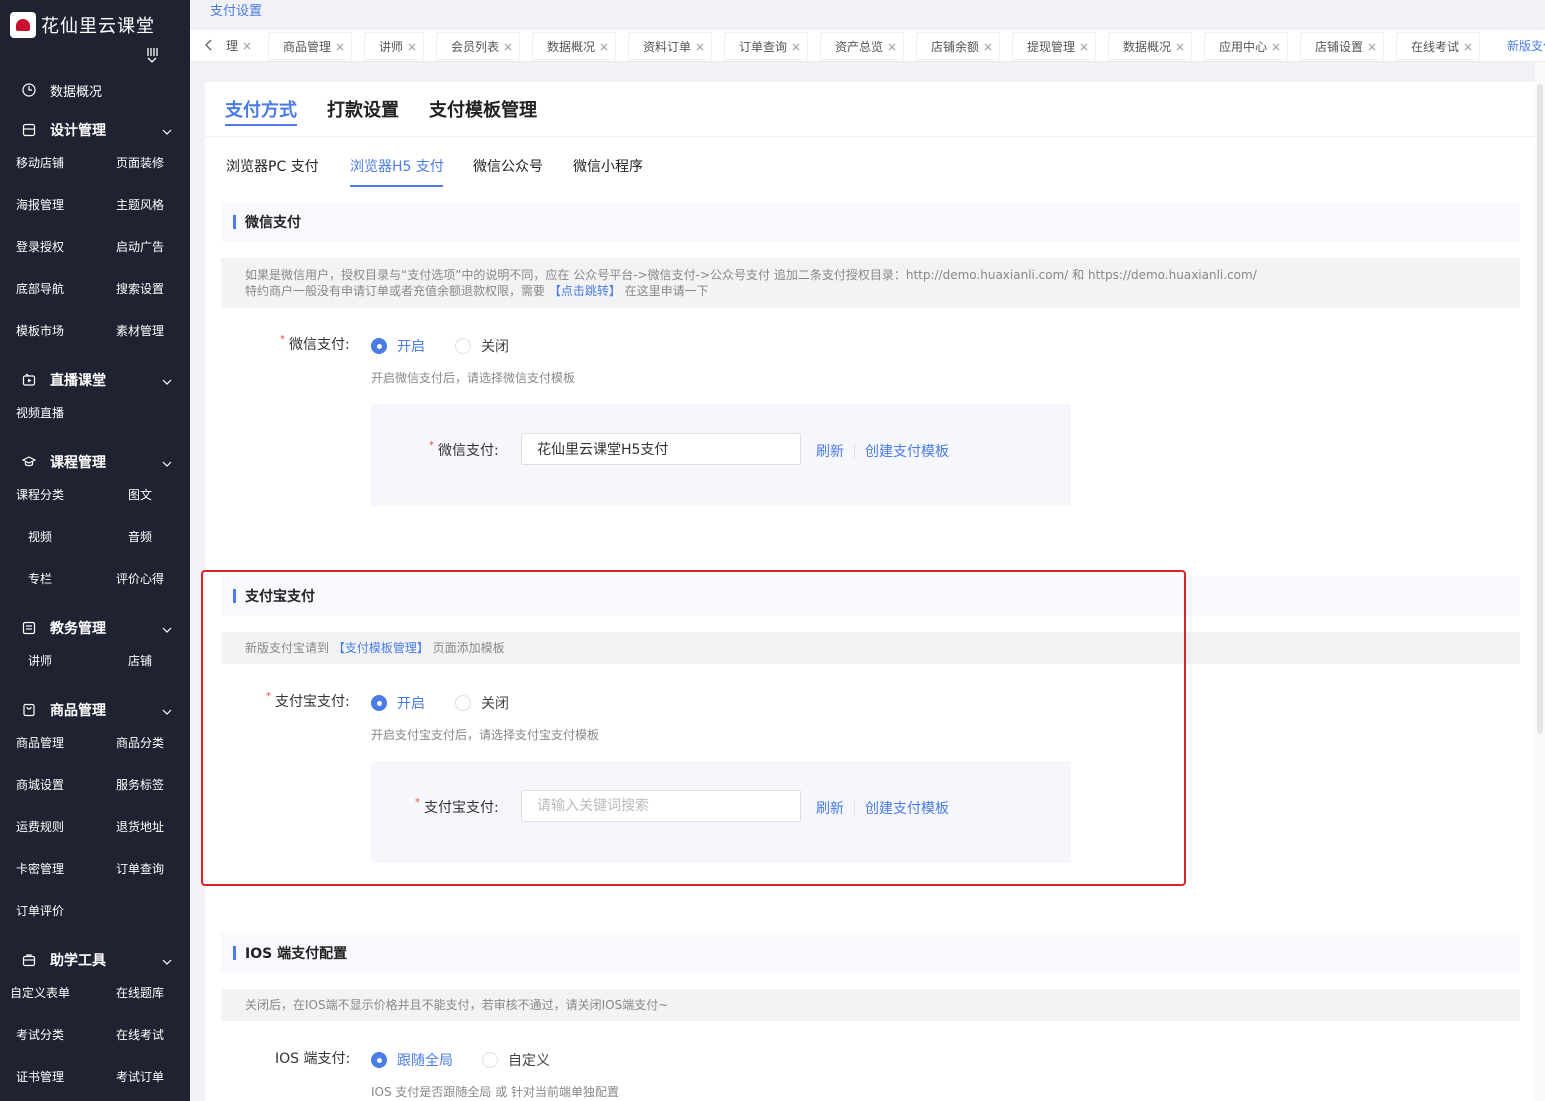 The width and height of the screenshot is (1545, 1101). Describe the element at coordinates (1438, 46) in the screenshot. I see `page-tab: 在线考试 ×` at that location.